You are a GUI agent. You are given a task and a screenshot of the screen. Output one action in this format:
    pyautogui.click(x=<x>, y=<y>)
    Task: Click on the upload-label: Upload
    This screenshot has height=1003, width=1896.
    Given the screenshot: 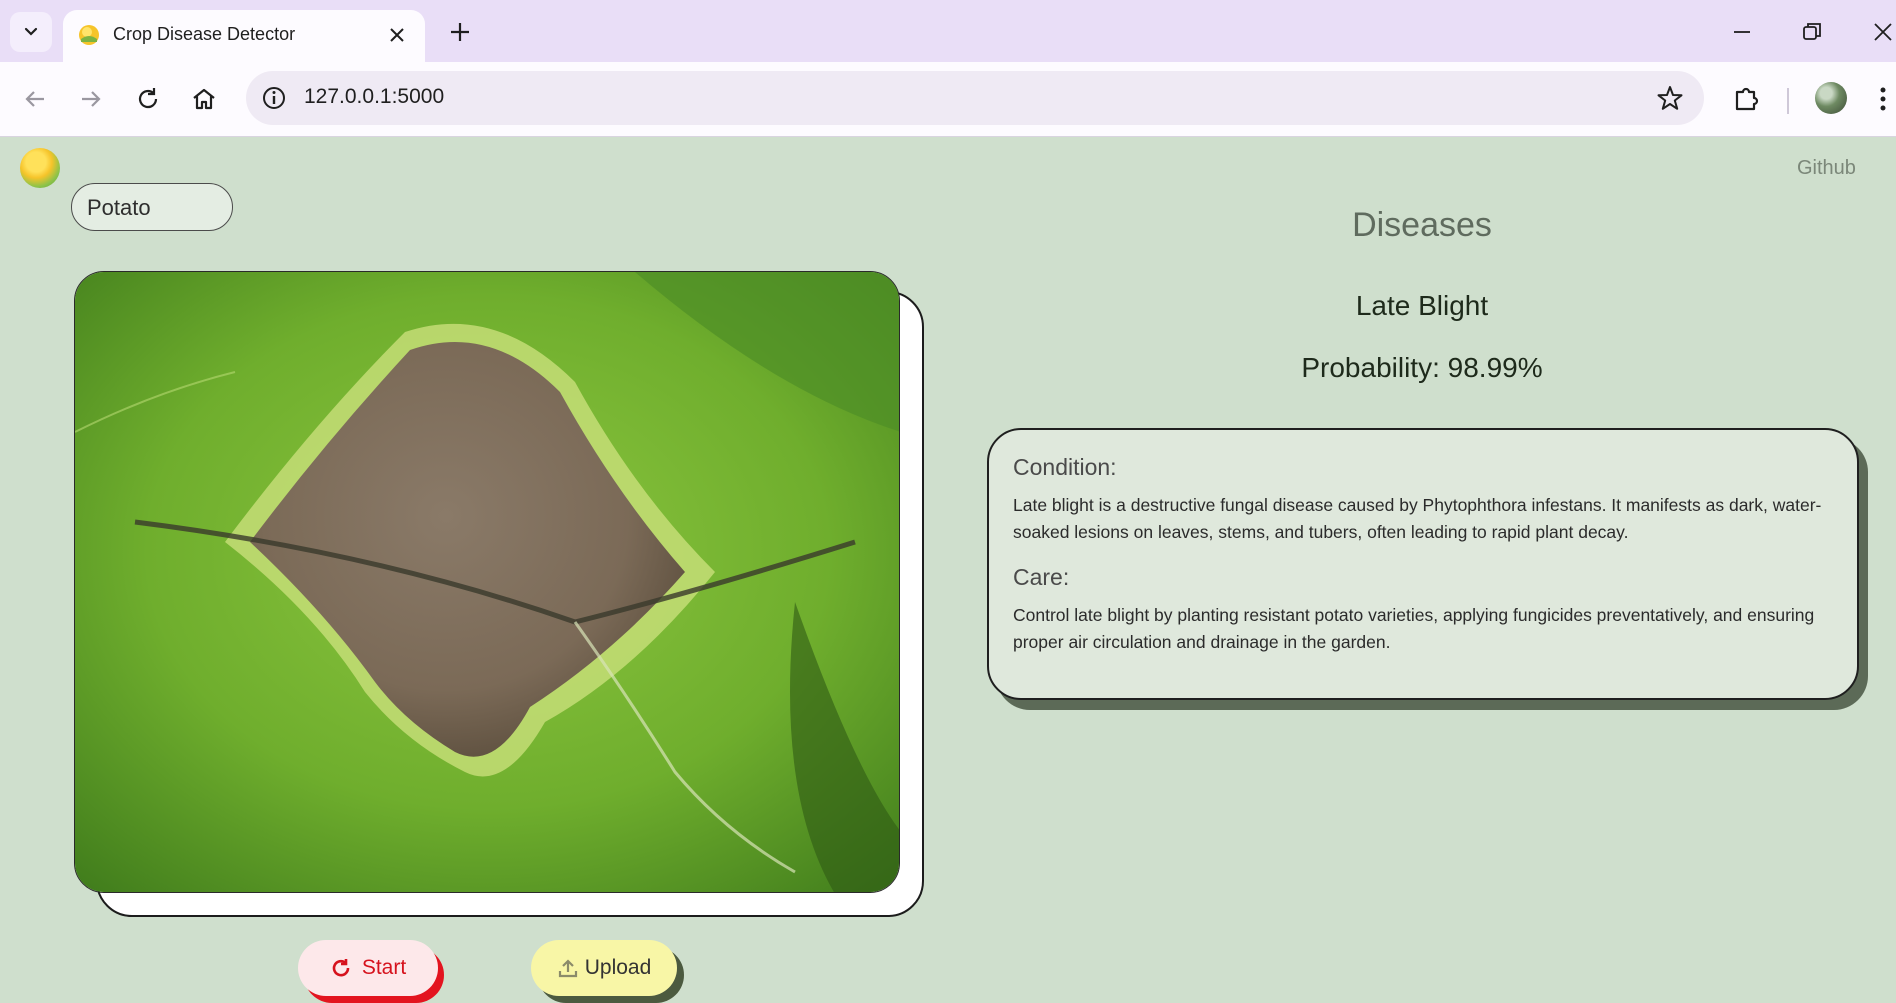 What is the action you would take?
    pyautogui.click(x=618, y=967)
    